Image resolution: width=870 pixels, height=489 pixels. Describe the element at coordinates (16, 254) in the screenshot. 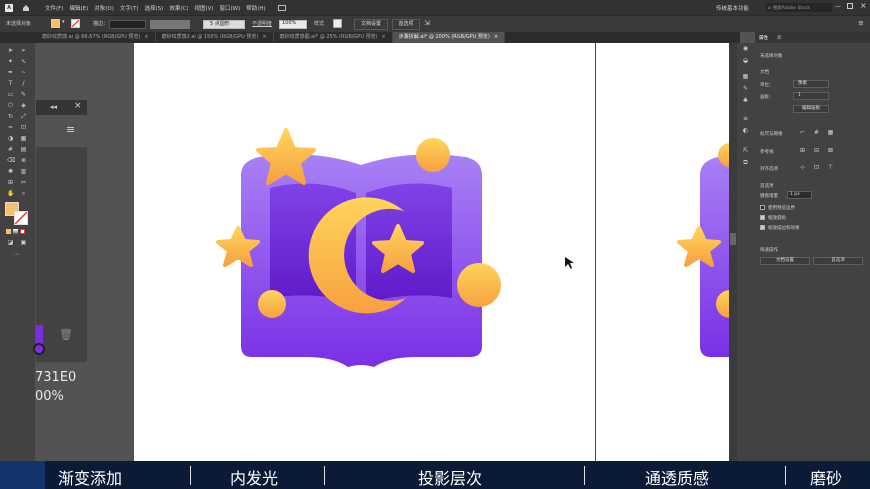

I see `more-tools-icon: ⋯` at that location.